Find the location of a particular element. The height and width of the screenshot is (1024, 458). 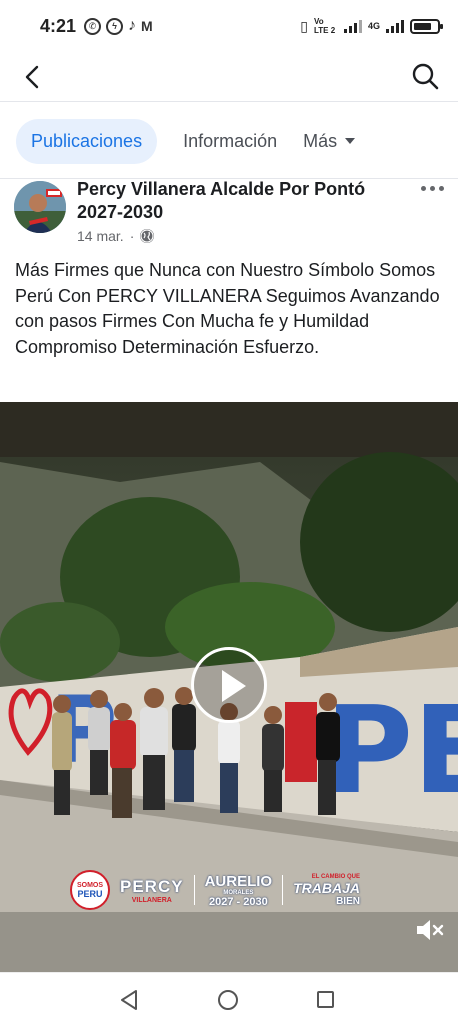

tab-mas: Más is located at coordinates (329, 141).